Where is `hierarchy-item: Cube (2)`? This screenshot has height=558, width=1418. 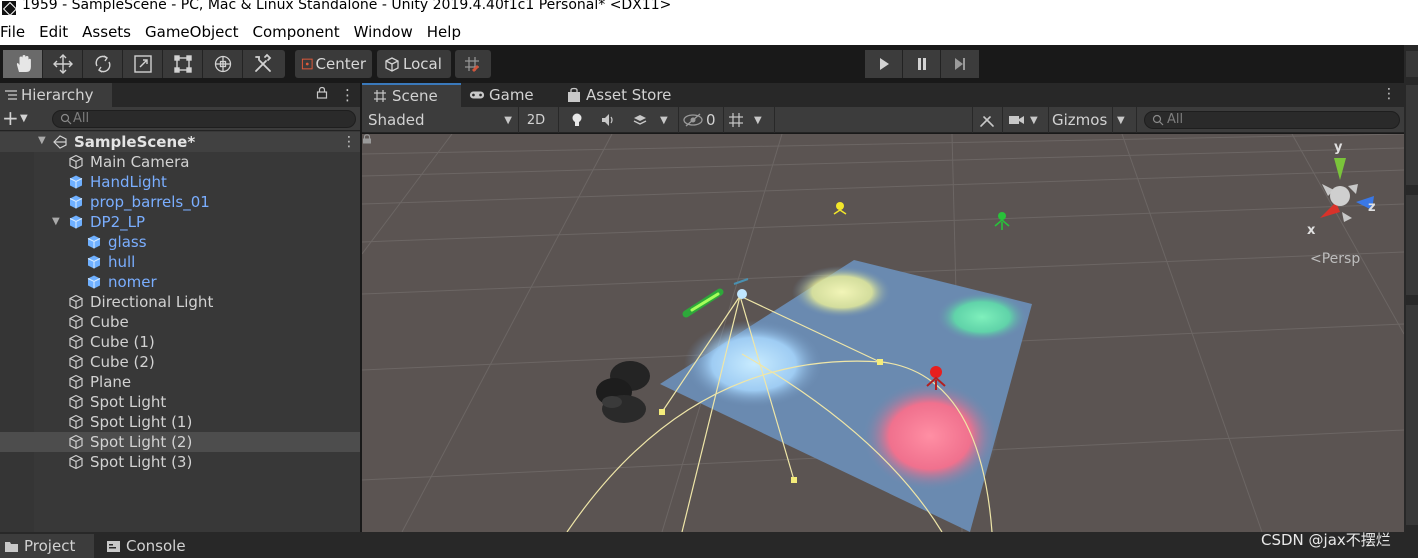
hierarchy-item: Cube (2) is located at coordinates (180, 362).